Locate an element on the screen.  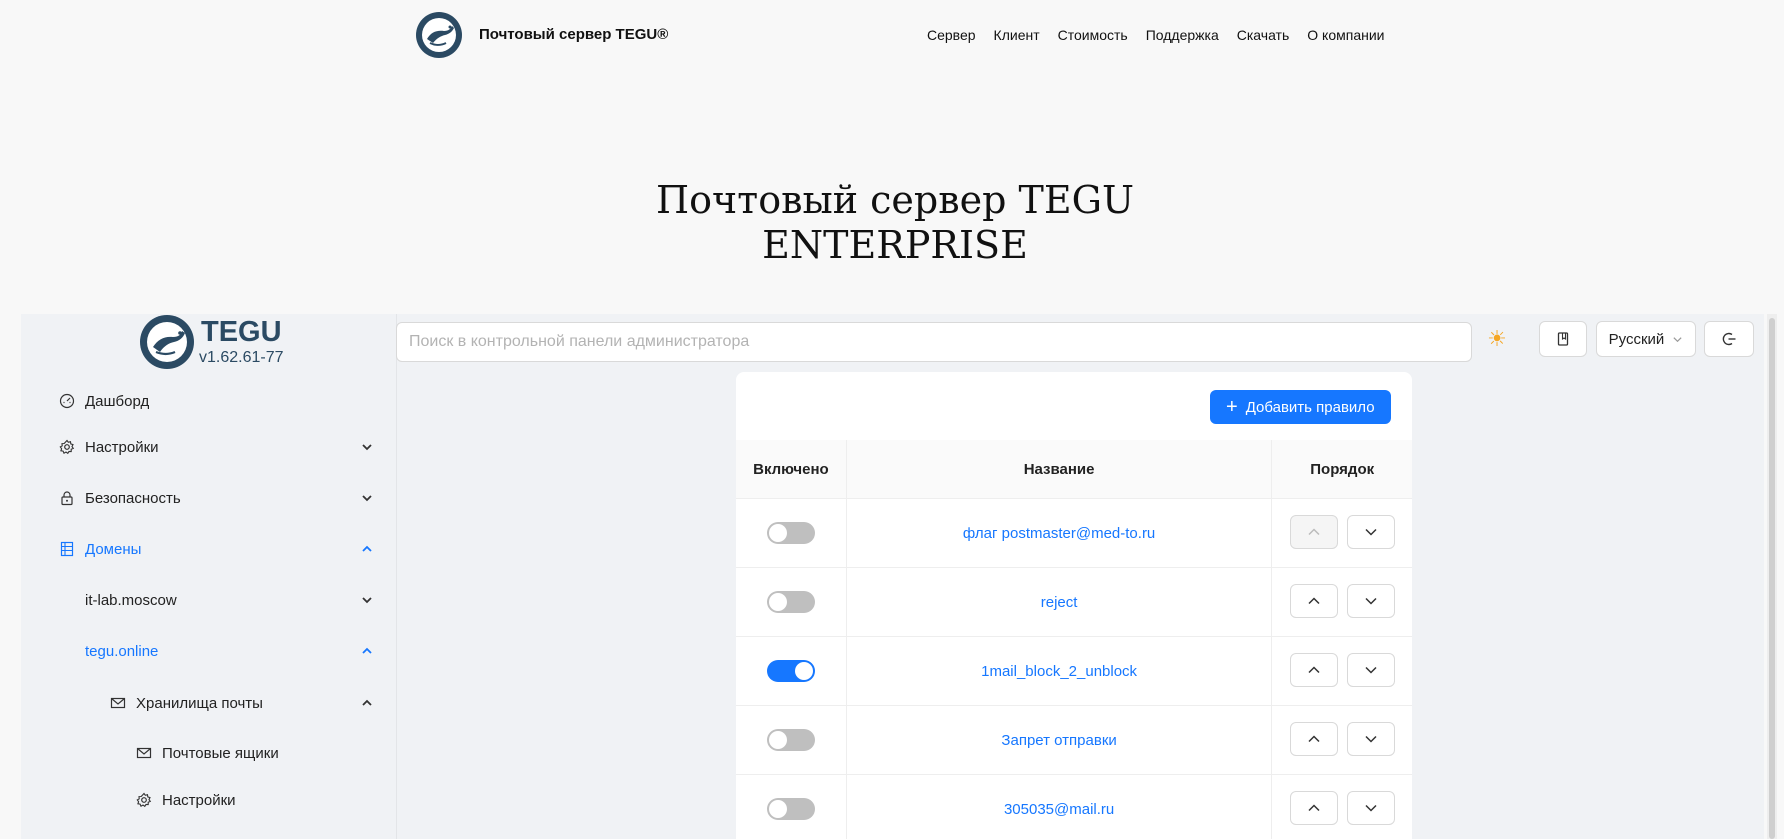
add-rule-button: + Добавить правило is located at coordinates (1300, 407).